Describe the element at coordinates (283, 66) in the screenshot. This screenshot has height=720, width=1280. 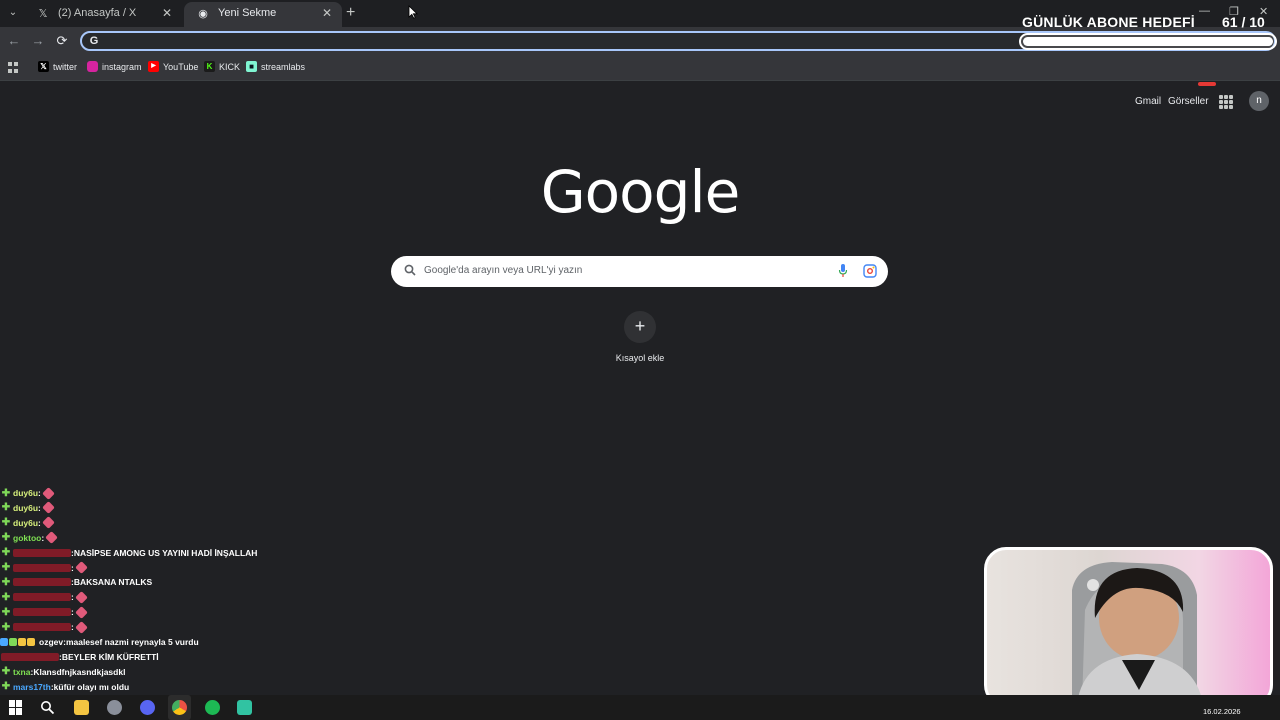
I see `bookmark-label: streamlabs` at that location.